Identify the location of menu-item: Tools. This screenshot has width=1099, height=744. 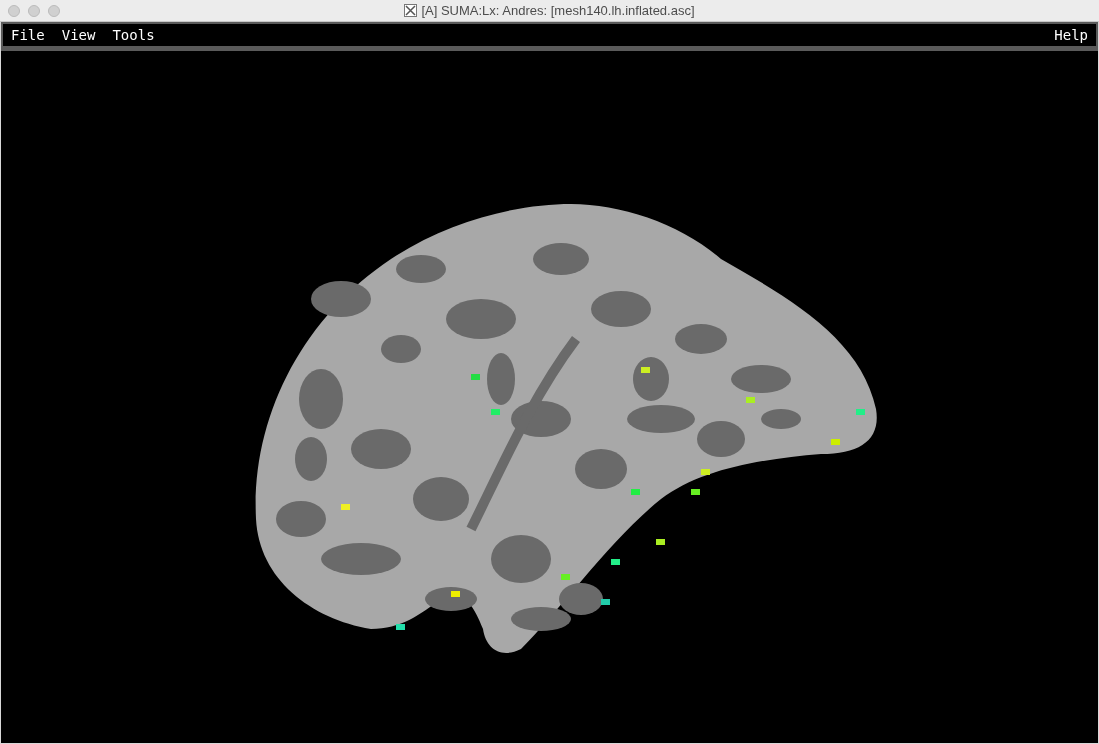
(133, 35).